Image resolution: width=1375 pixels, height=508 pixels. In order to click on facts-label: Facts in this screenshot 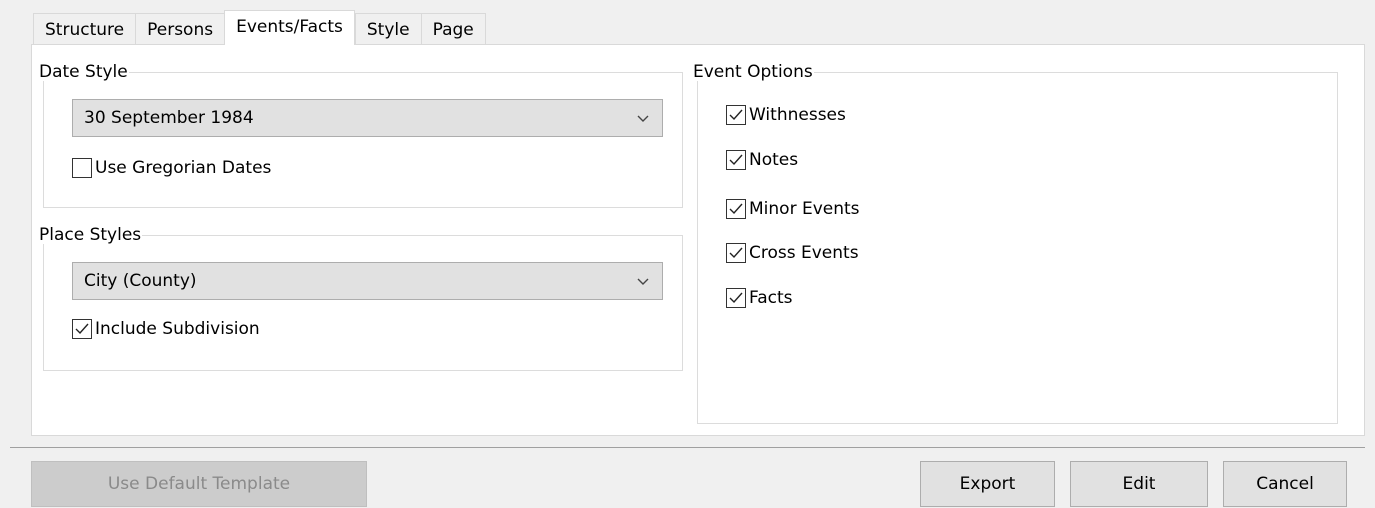, I will do `click(771, 298)`.